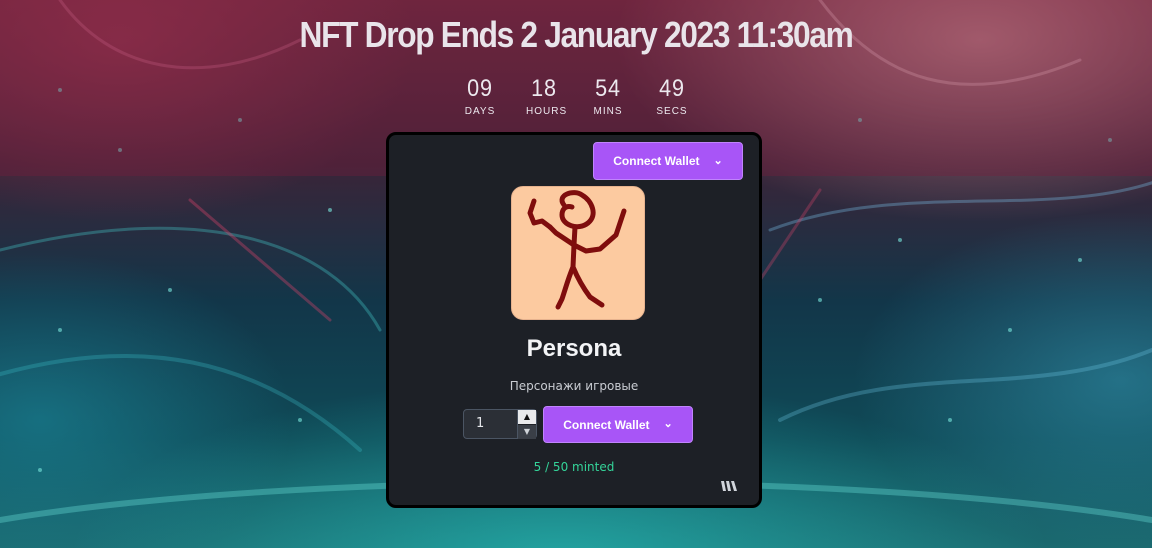 Image resolution: width=1152 pixels, height=548 pixels. What do you see at coordinates (574, 467) in the screenshot?
I see `minted-status: 5 / 50 minted` at bounding box center [574, 467].